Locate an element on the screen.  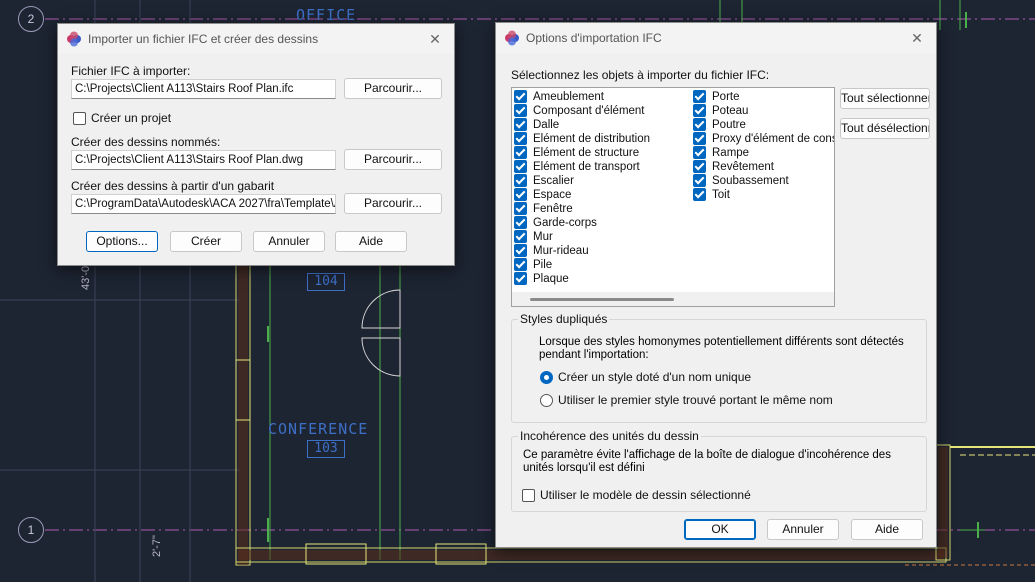
options-dialog-titlebar: Options d'importation IFC ✕ is located at coordinates (716, 38).